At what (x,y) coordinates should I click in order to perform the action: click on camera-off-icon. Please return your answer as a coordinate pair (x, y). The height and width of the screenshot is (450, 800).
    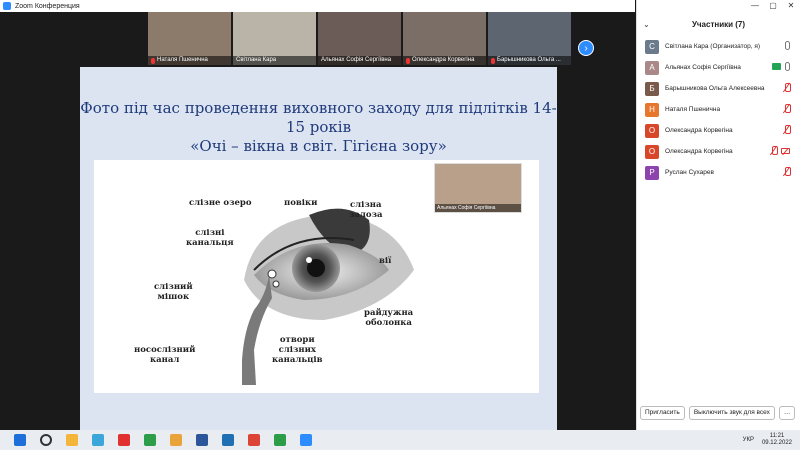
    Looking at the image, I should click on (785, 151).